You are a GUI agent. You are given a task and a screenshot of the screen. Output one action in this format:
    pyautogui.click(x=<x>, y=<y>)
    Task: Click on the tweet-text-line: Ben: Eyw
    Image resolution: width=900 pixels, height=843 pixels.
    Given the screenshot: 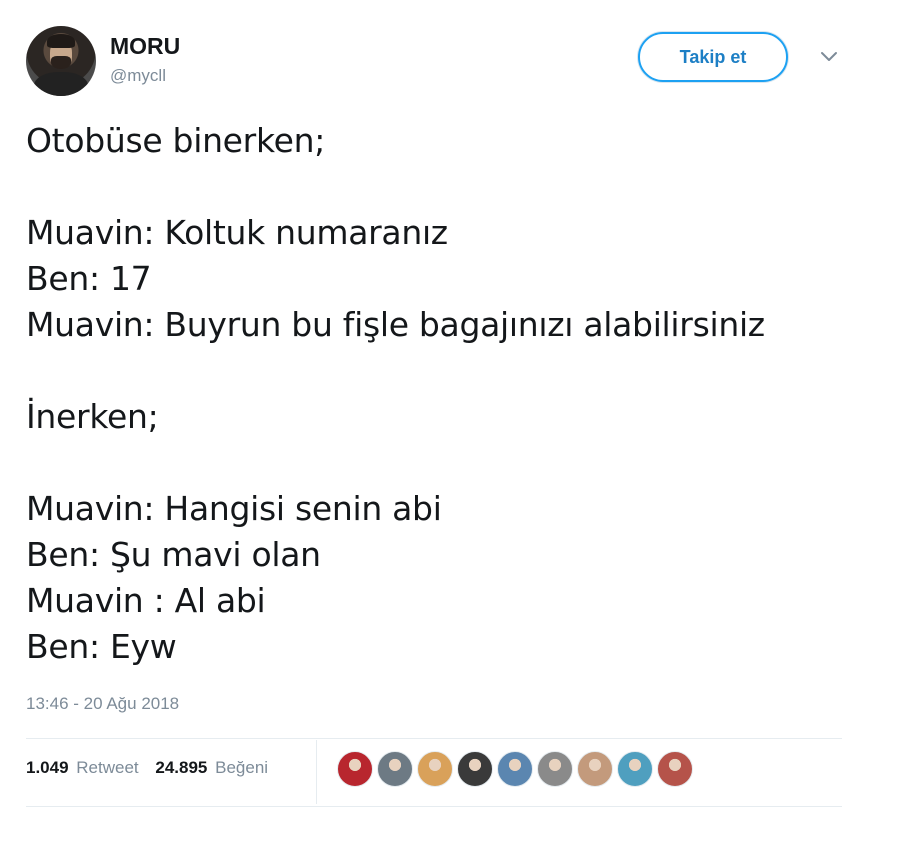 What is the action you would take?
    pyautogui.click(x=101, y=646)
    